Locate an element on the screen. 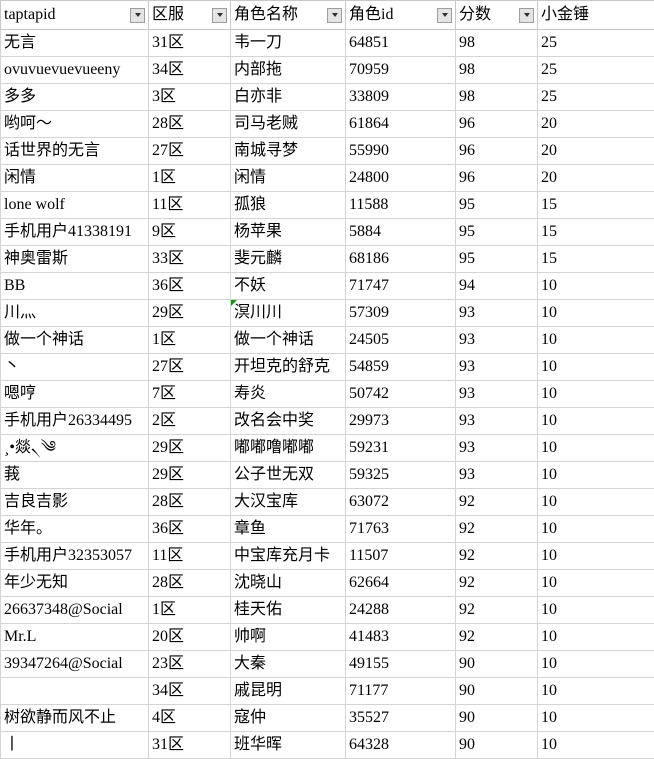 The width and height of the screenshot is (654, 759). cell-taptapid is located at coordinates (75, 691).